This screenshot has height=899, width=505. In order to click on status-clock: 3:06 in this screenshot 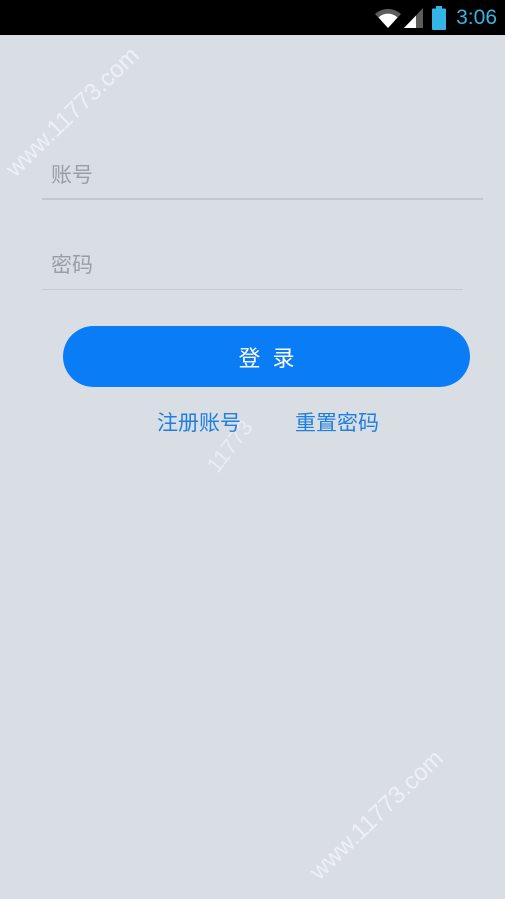, I will do `click(476, 17)`.